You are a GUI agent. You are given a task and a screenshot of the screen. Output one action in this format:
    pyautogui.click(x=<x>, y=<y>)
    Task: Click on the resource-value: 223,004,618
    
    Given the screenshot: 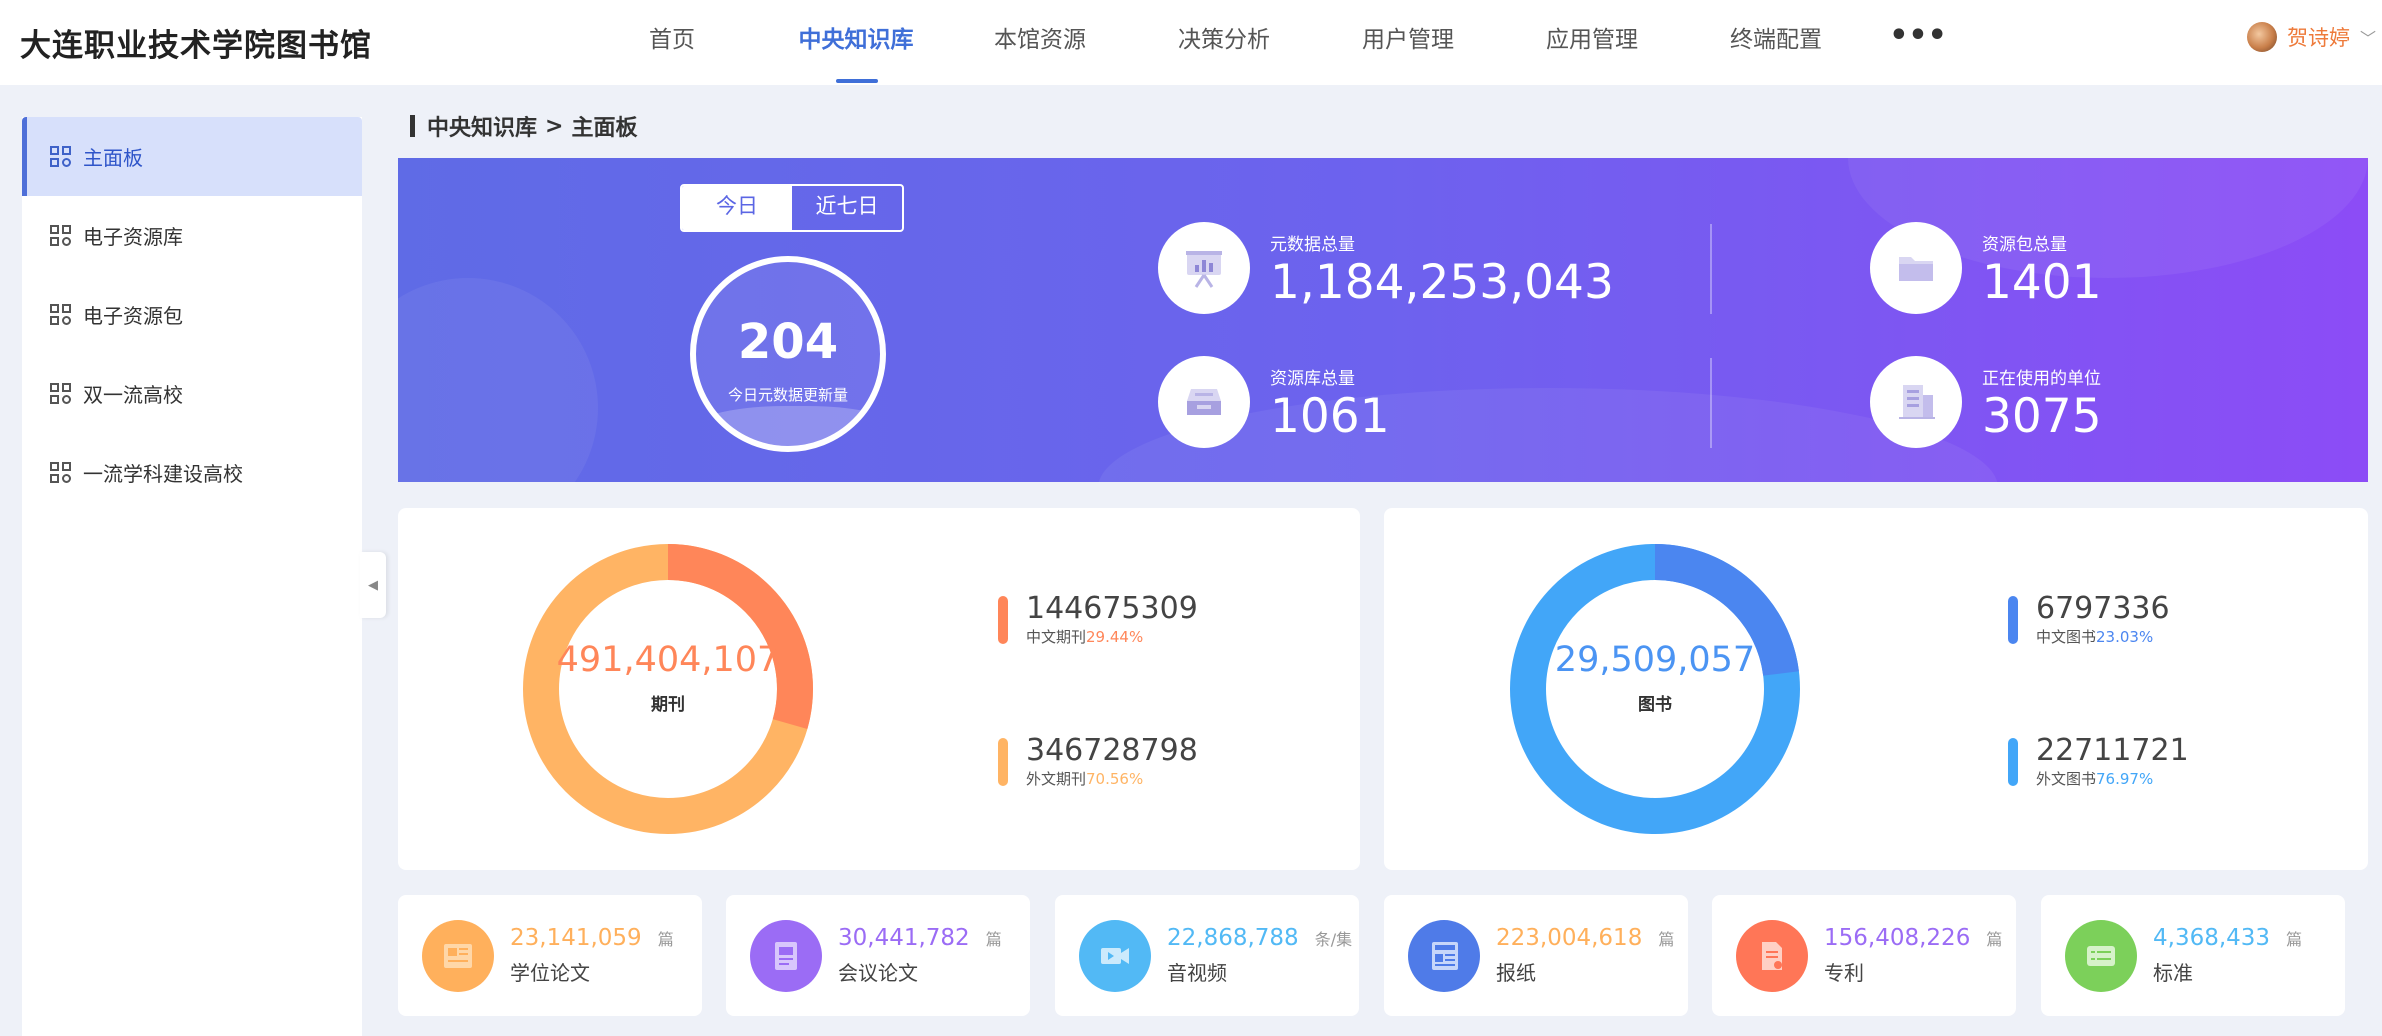 What is the action you would take?
    pyautogui.click(x=1569, y=938)
    